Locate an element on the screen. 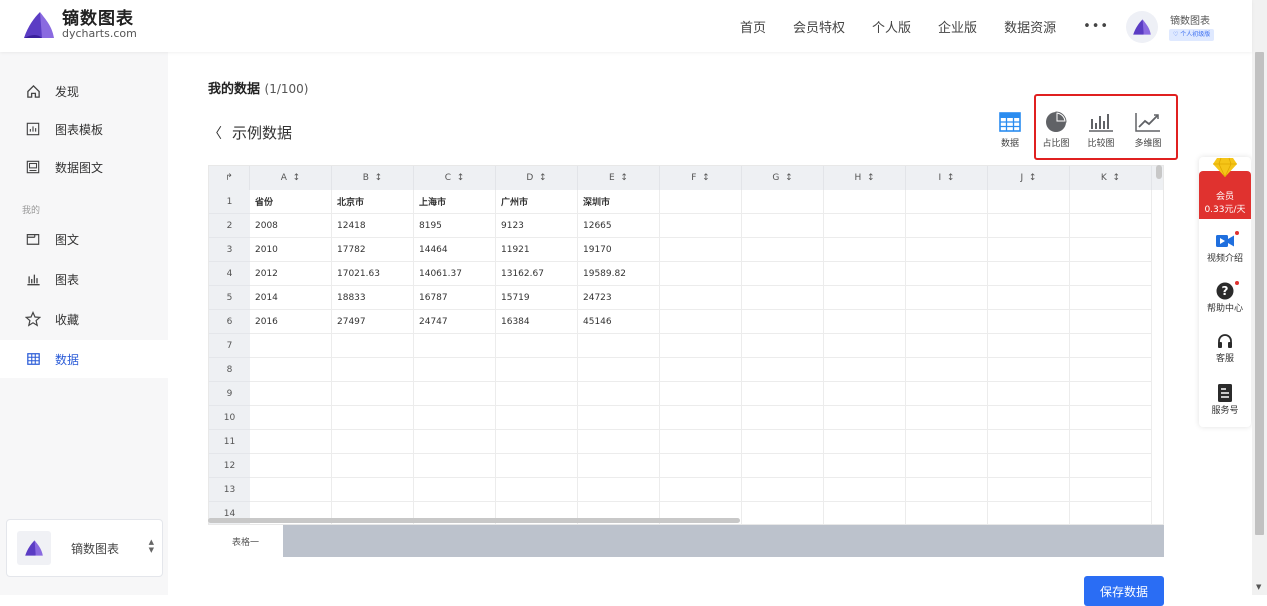  table-cell: 2008 is located at coordinates (291, 226).